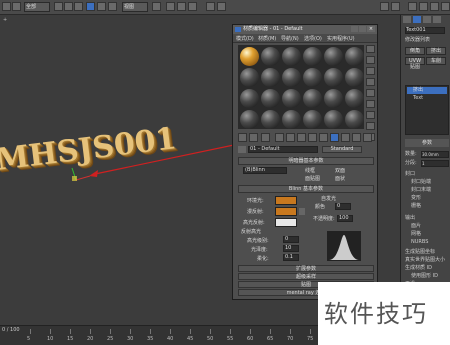 The height and width of the screenshot is (345, 450). Describe the element at coordinates (425, 260) in the screenshot. I see `real-world-map-checkbox: 真实世界贴图大小` at that location.